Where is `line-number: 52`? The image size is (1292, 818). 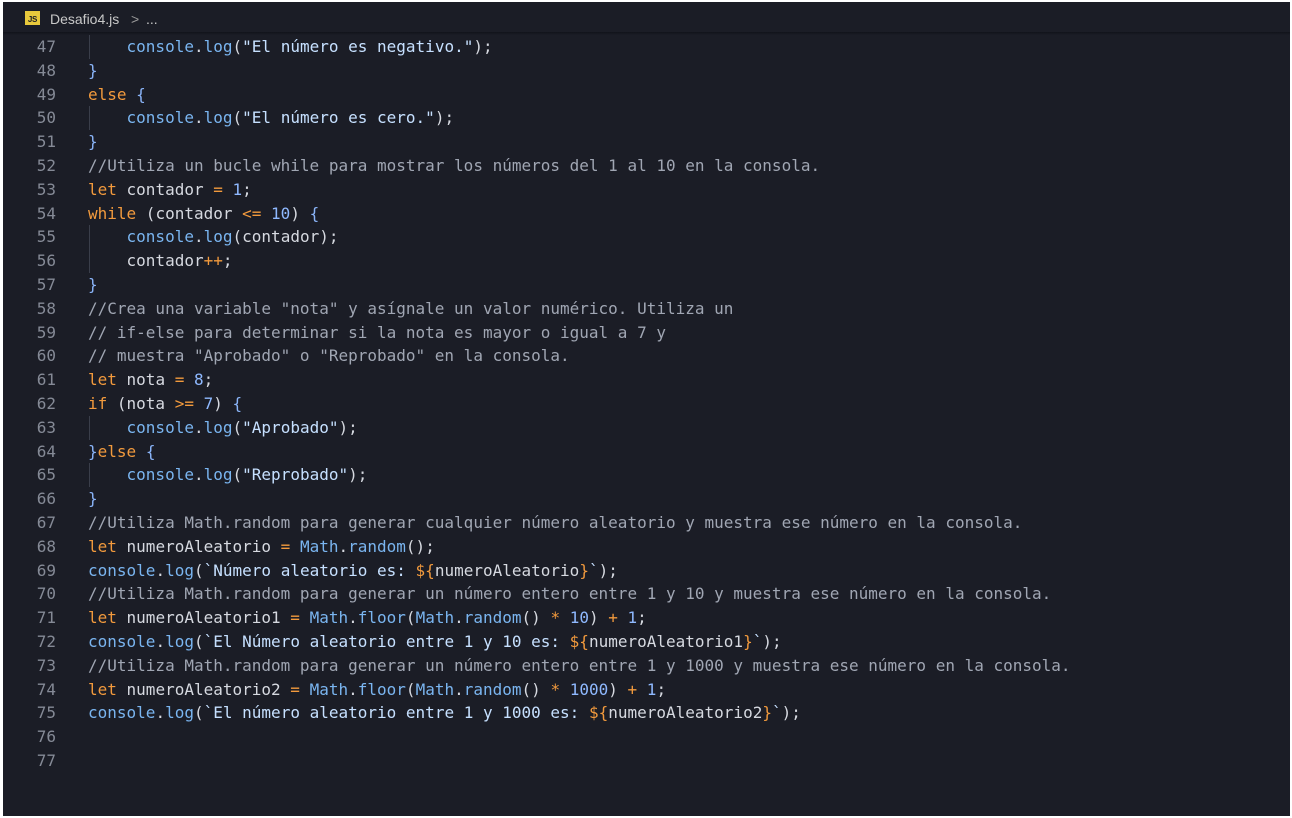 line-number: 52 is located at coordinates (46, 165).